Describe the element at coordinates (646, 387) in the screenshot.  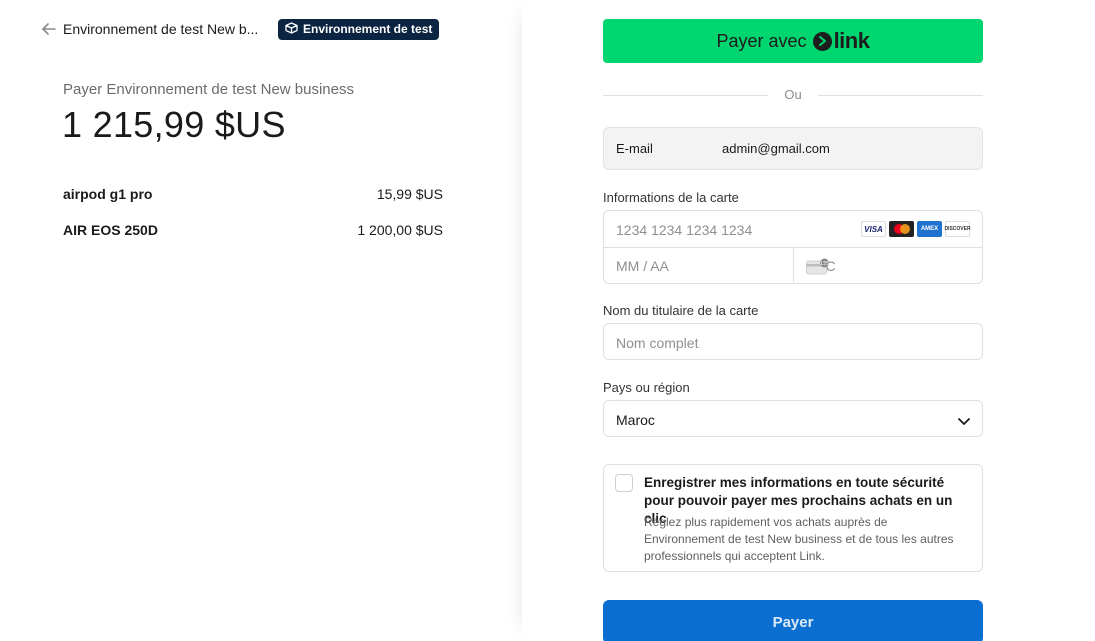
I see `country-label: Pays ou région` at that location.